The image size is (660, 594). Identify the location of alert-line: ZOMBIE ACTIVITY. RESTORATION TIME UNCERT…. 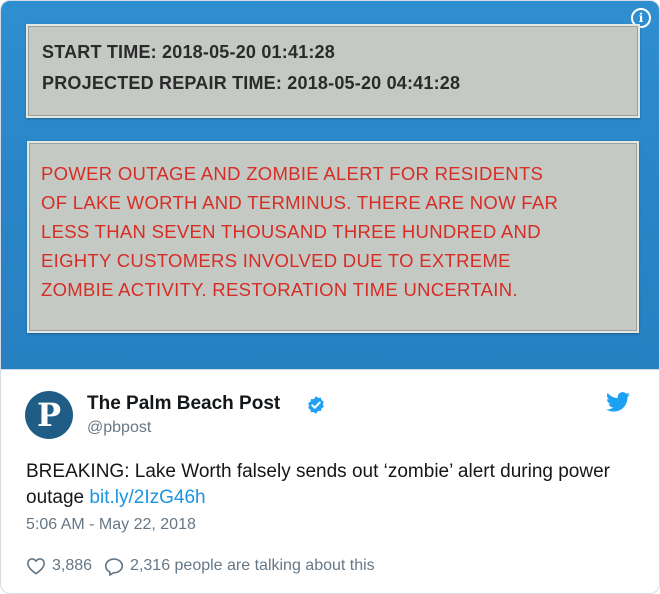
(279, 289).